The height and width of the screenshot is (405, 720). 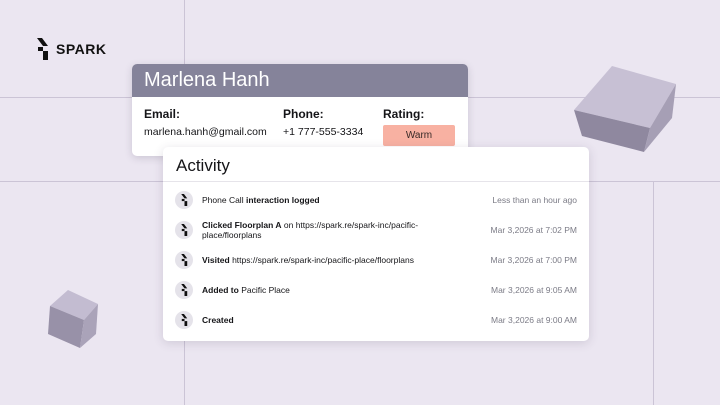 What do you see at coordinates (533, 230) in the screenshot?
I see `activity-time: Mar 3,2026 at 7:02 PM` at bounding box center [533, 230].